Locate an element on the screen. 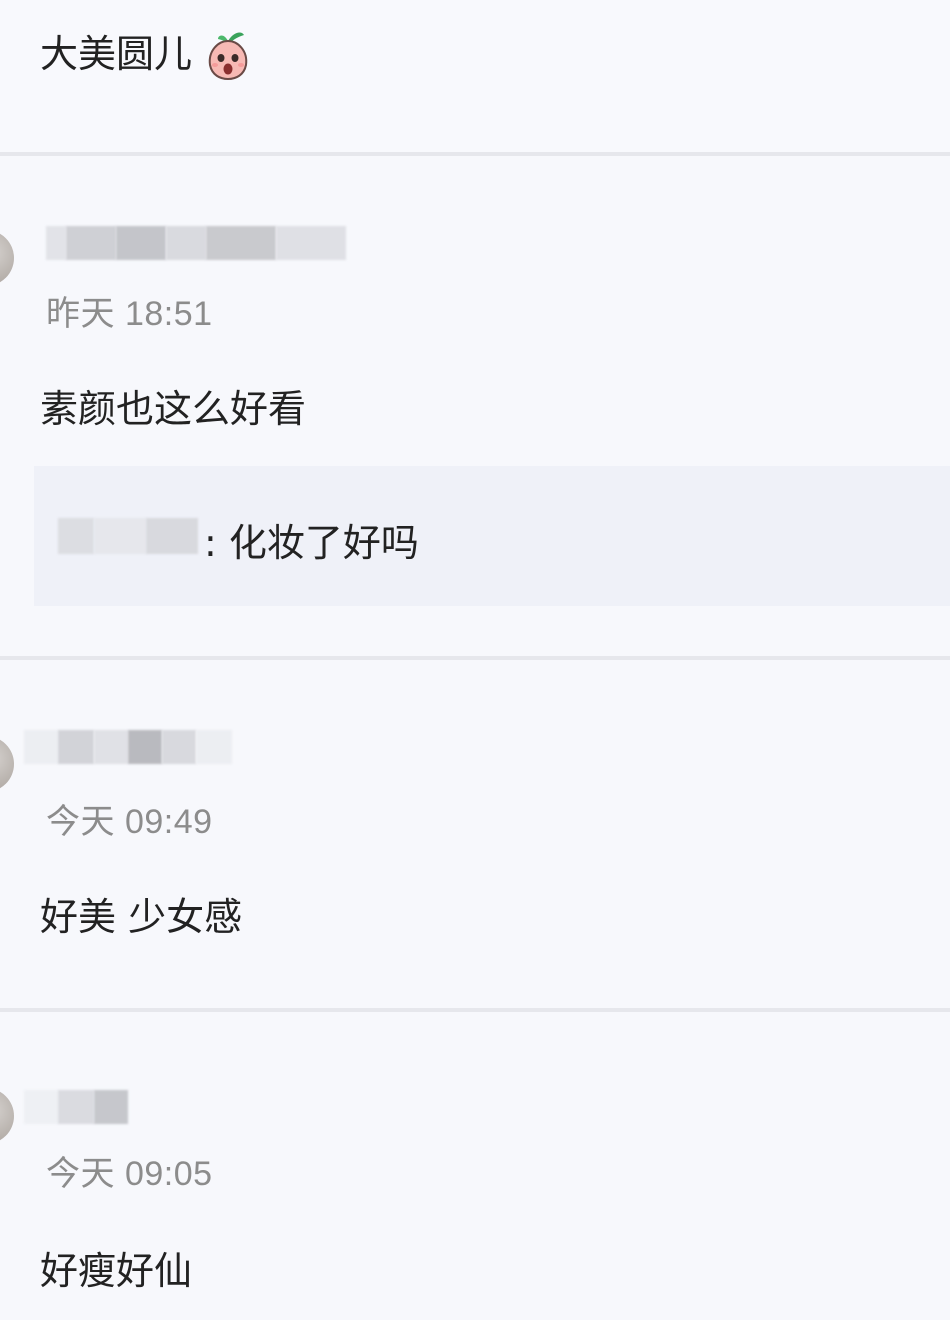 Image resolution: width=950 pixels, height=1320 pixels. top-comment-text: 大美圆儿 is located at coordinates (116, 54).